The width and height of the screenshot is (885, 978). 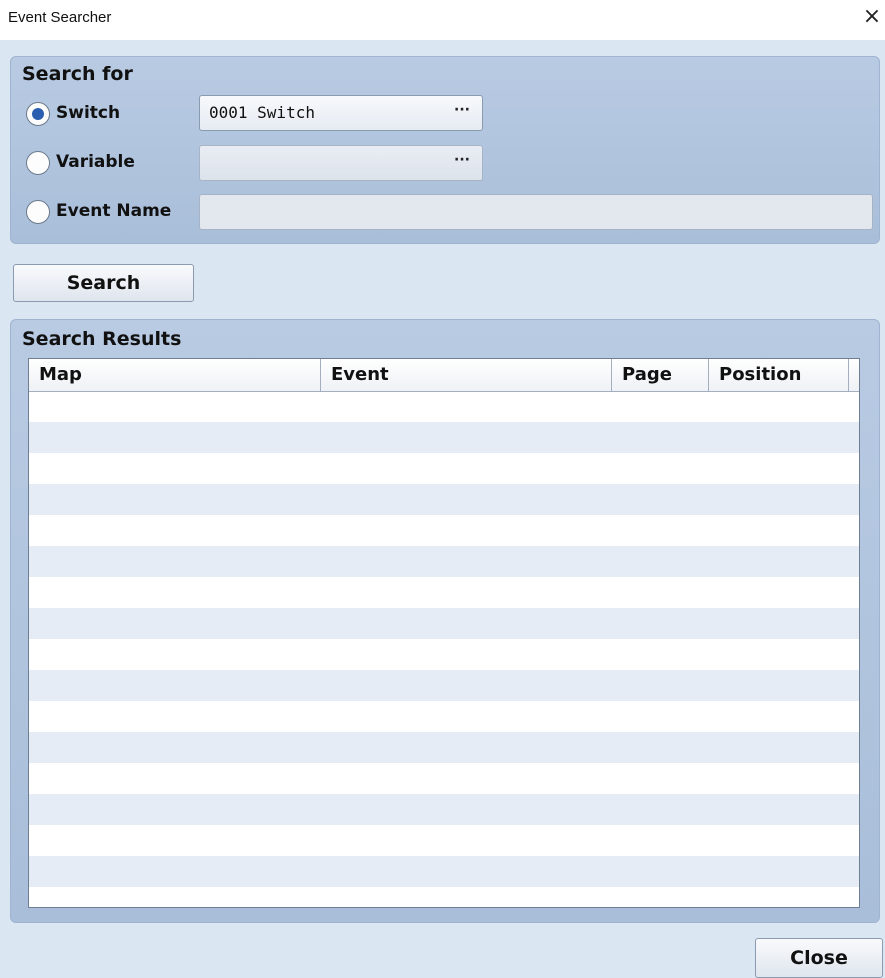 What do you see at coordinates (262, 112) in the screenshot?
I see `switch-picker-value: 0001 Switch` at bounding box center [262, 112].